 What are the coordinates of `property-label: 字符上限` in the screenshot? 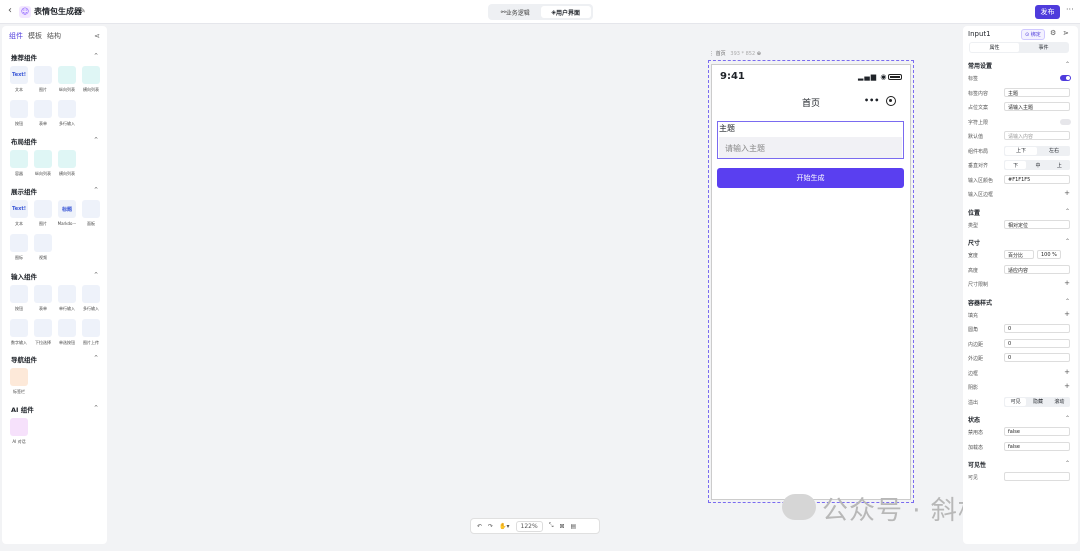 It's located at (978, 122).